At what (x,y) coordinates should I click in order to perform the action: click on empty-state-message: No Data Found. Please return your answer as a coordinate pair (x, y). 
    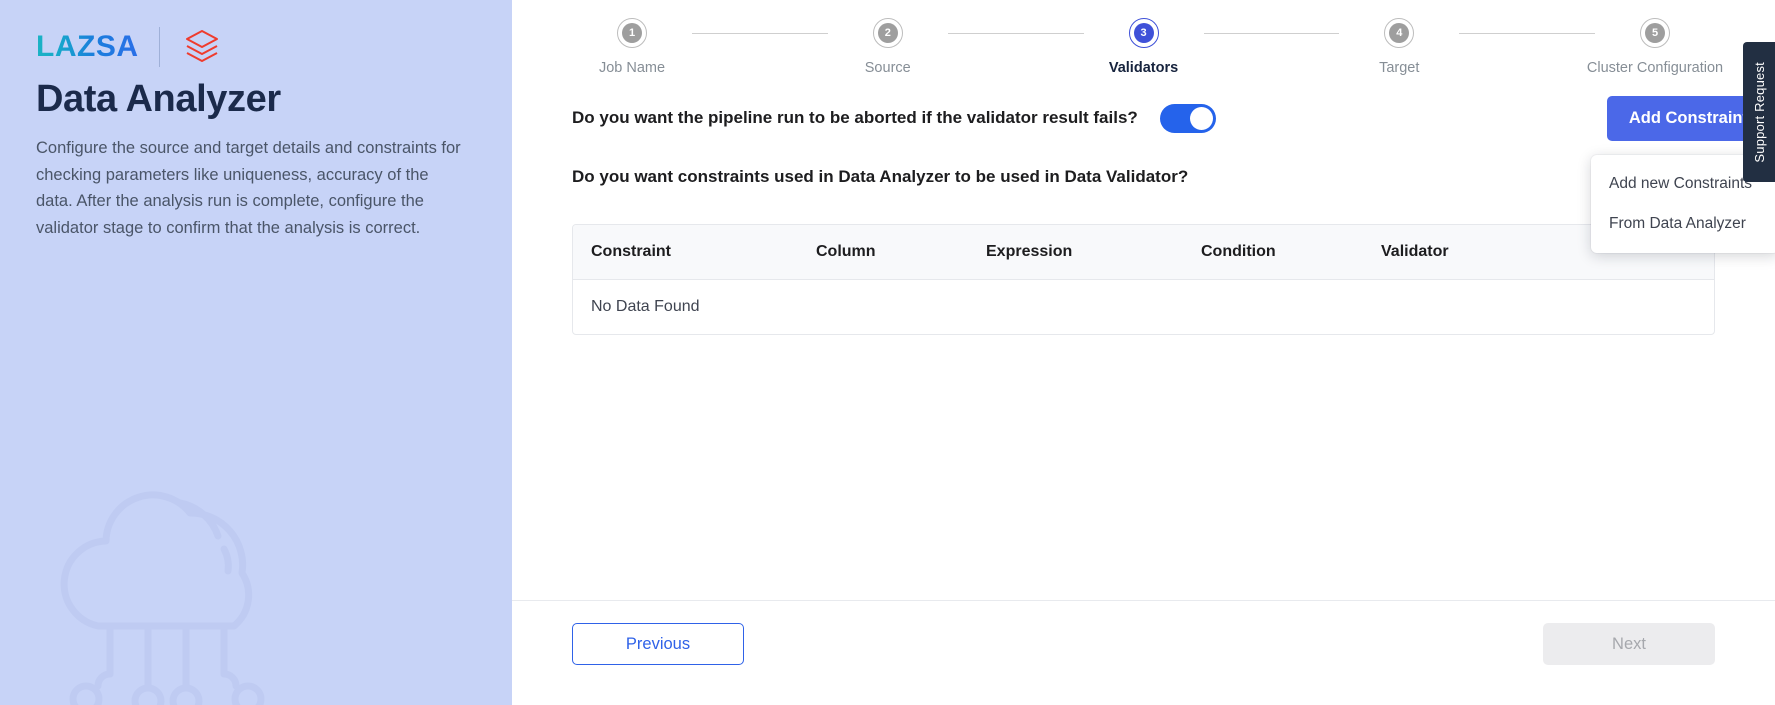
    Looking at the image, I should click on (645, 306).